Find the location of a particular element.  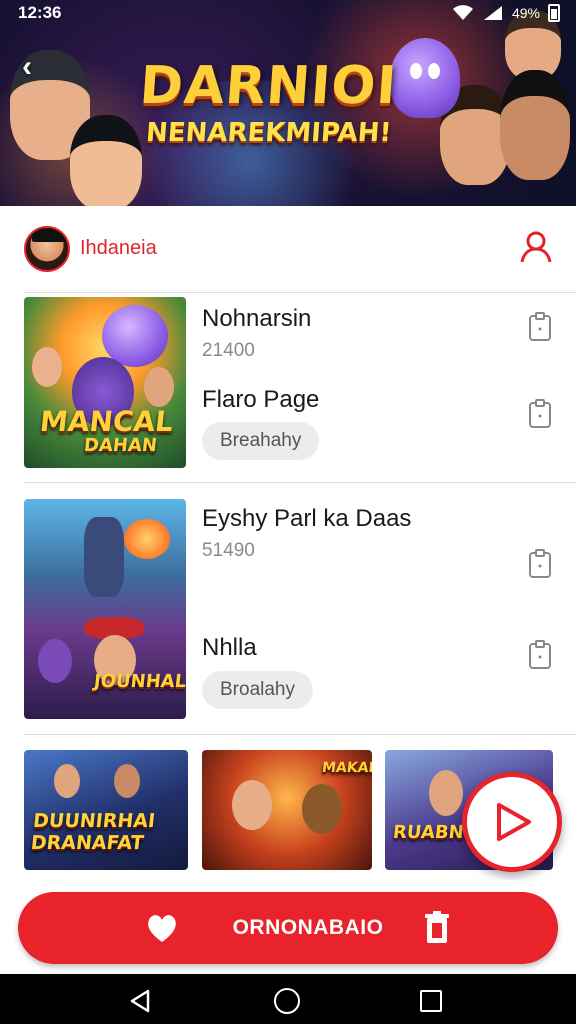

nav-home-icon is located at coordinates (287, 1001).